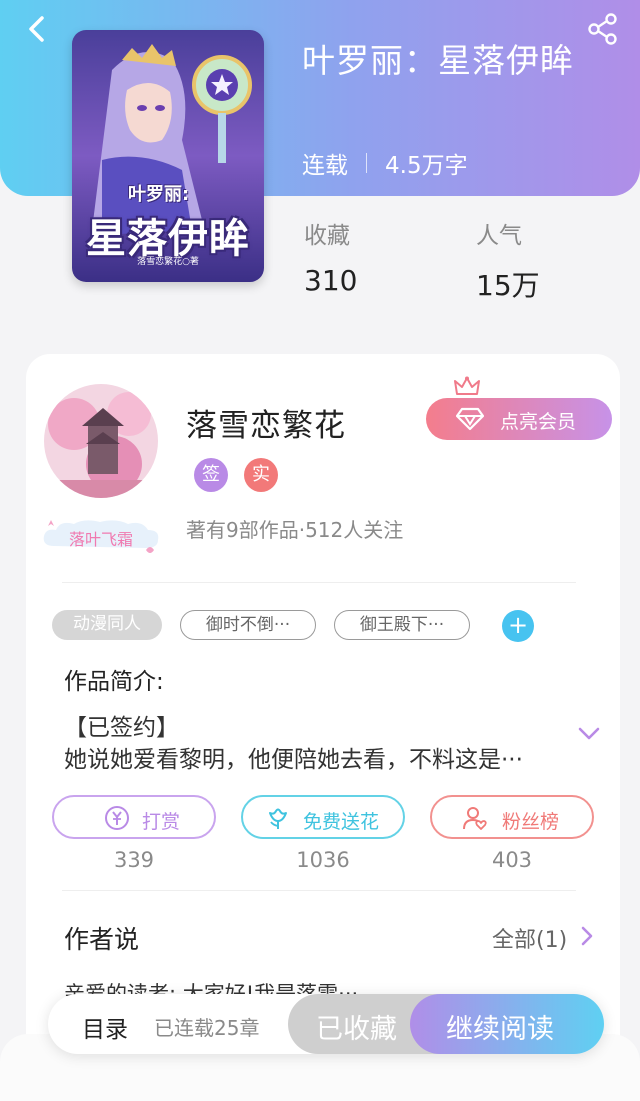 The image size is (640, 1101). I want to click on intro-line-1: 【已签约】, so click(121, 728).